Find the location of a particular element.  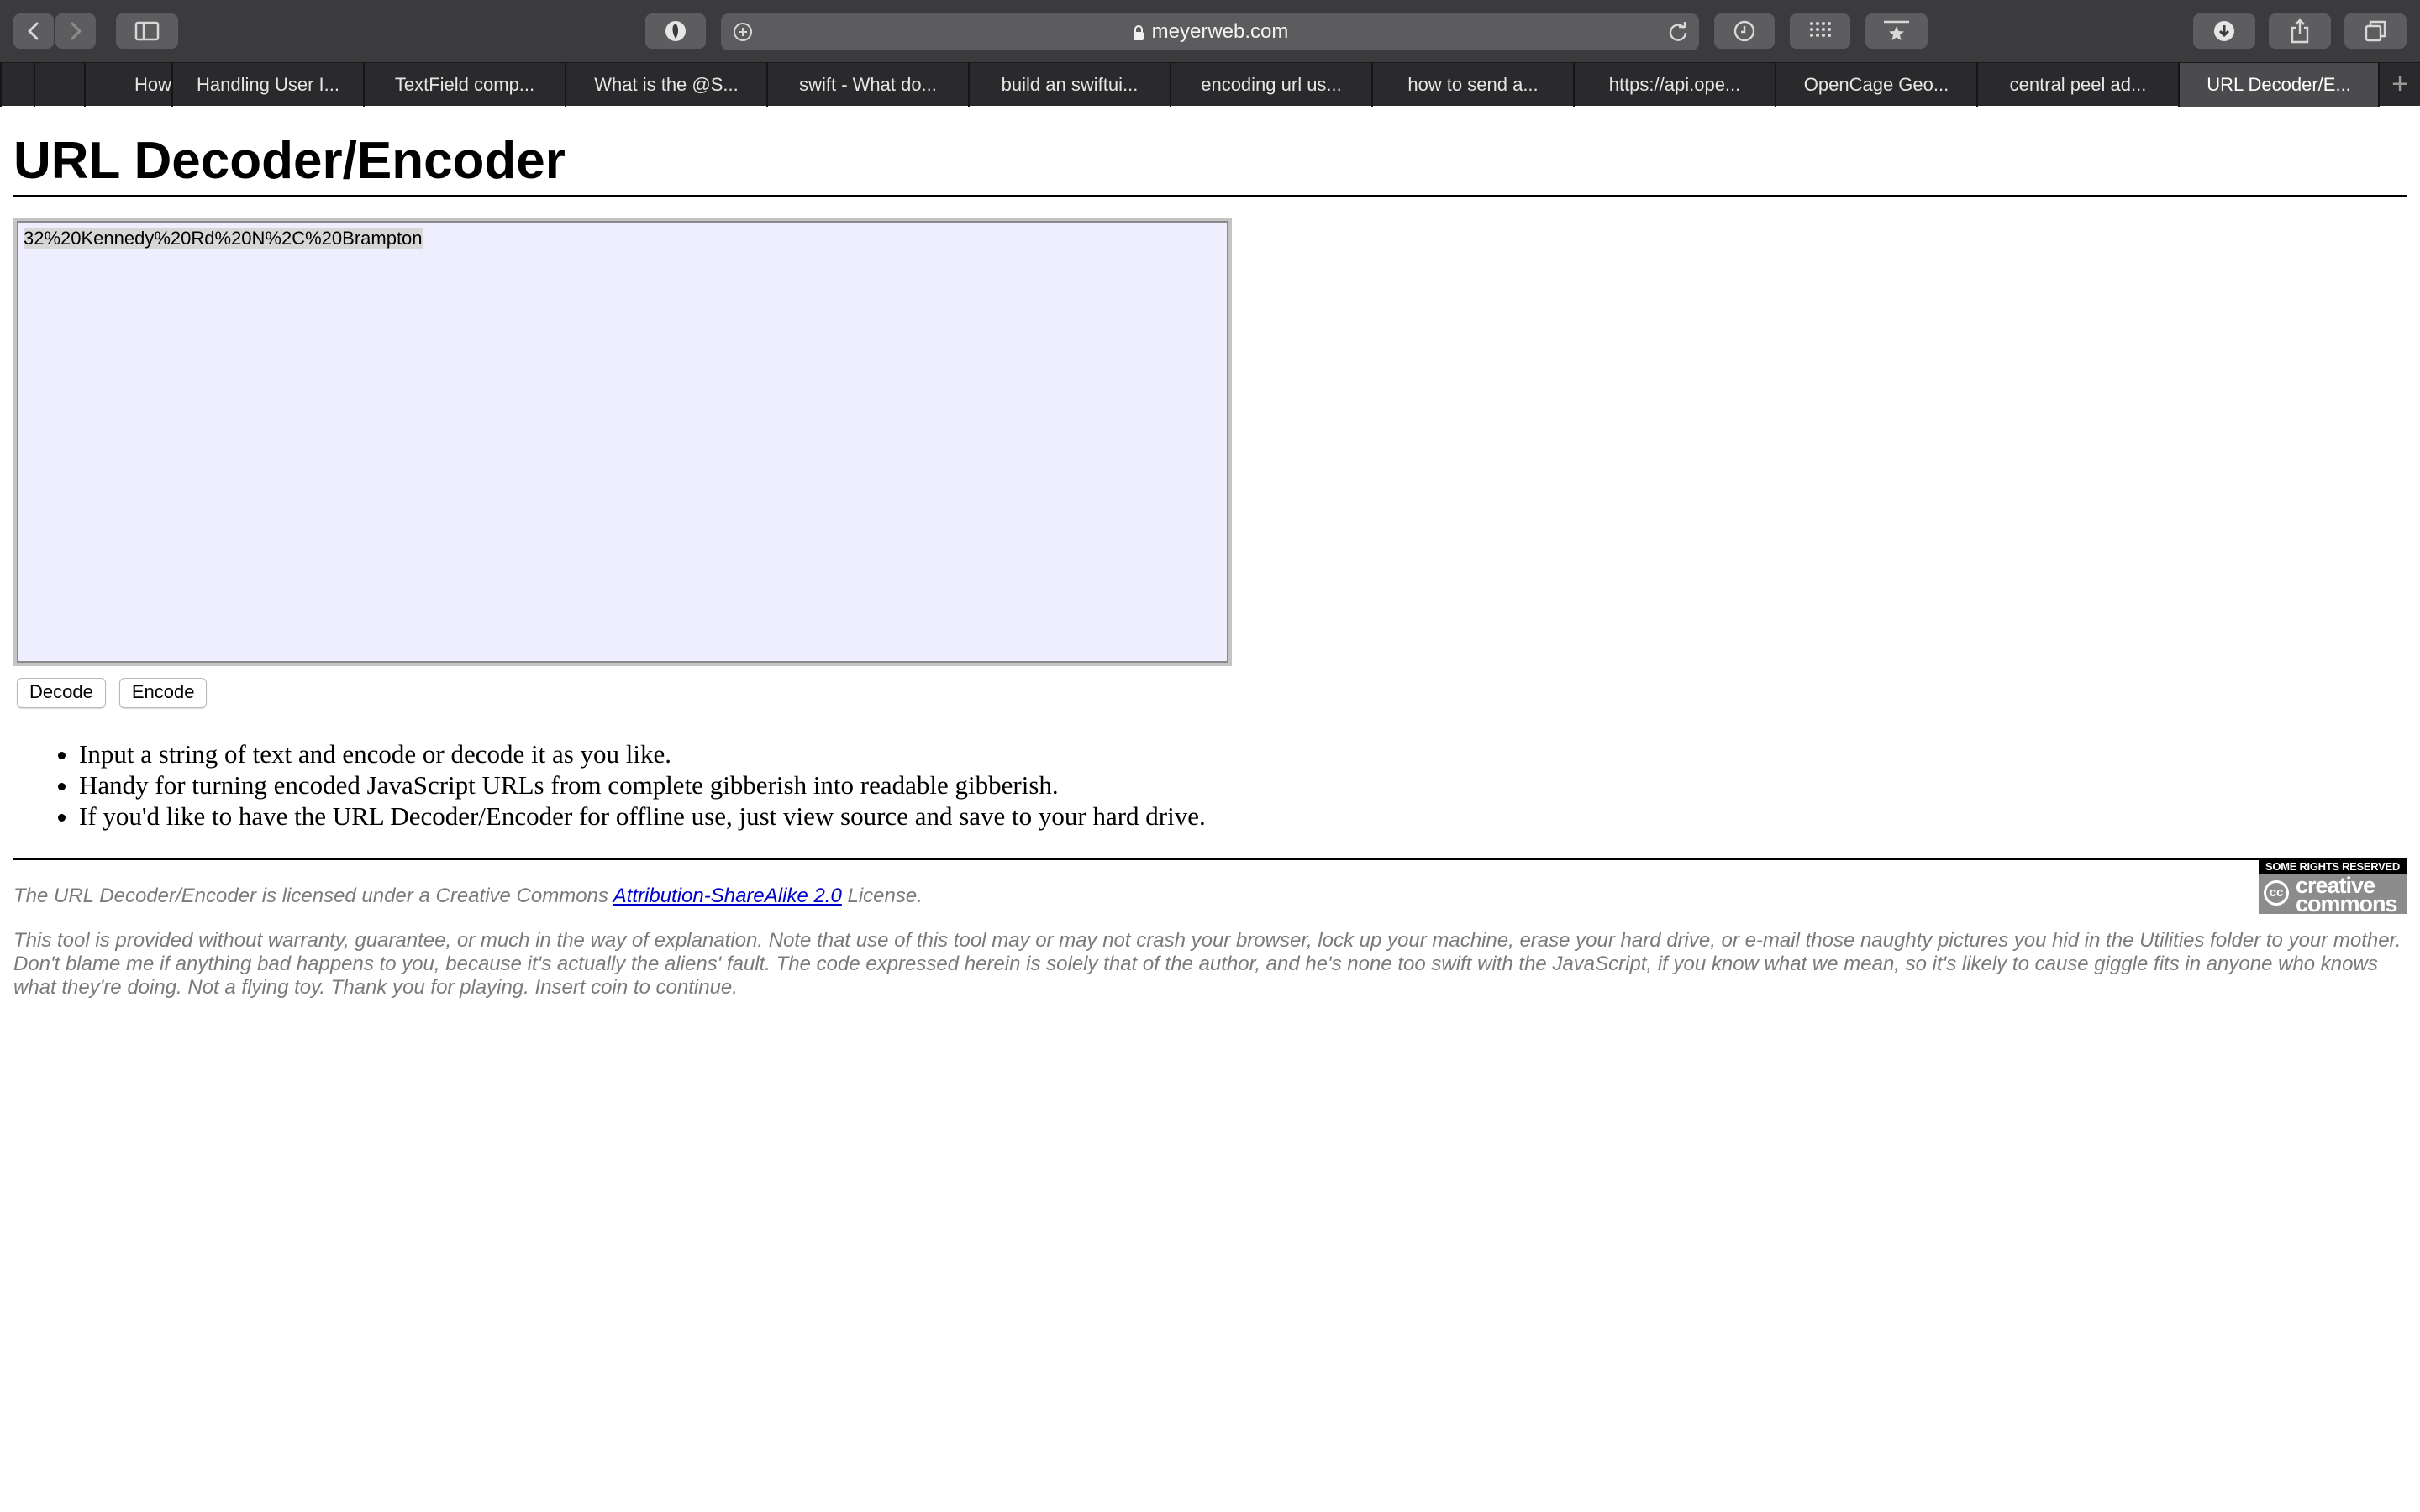

shield-icon is located at coordinates (676, 31).